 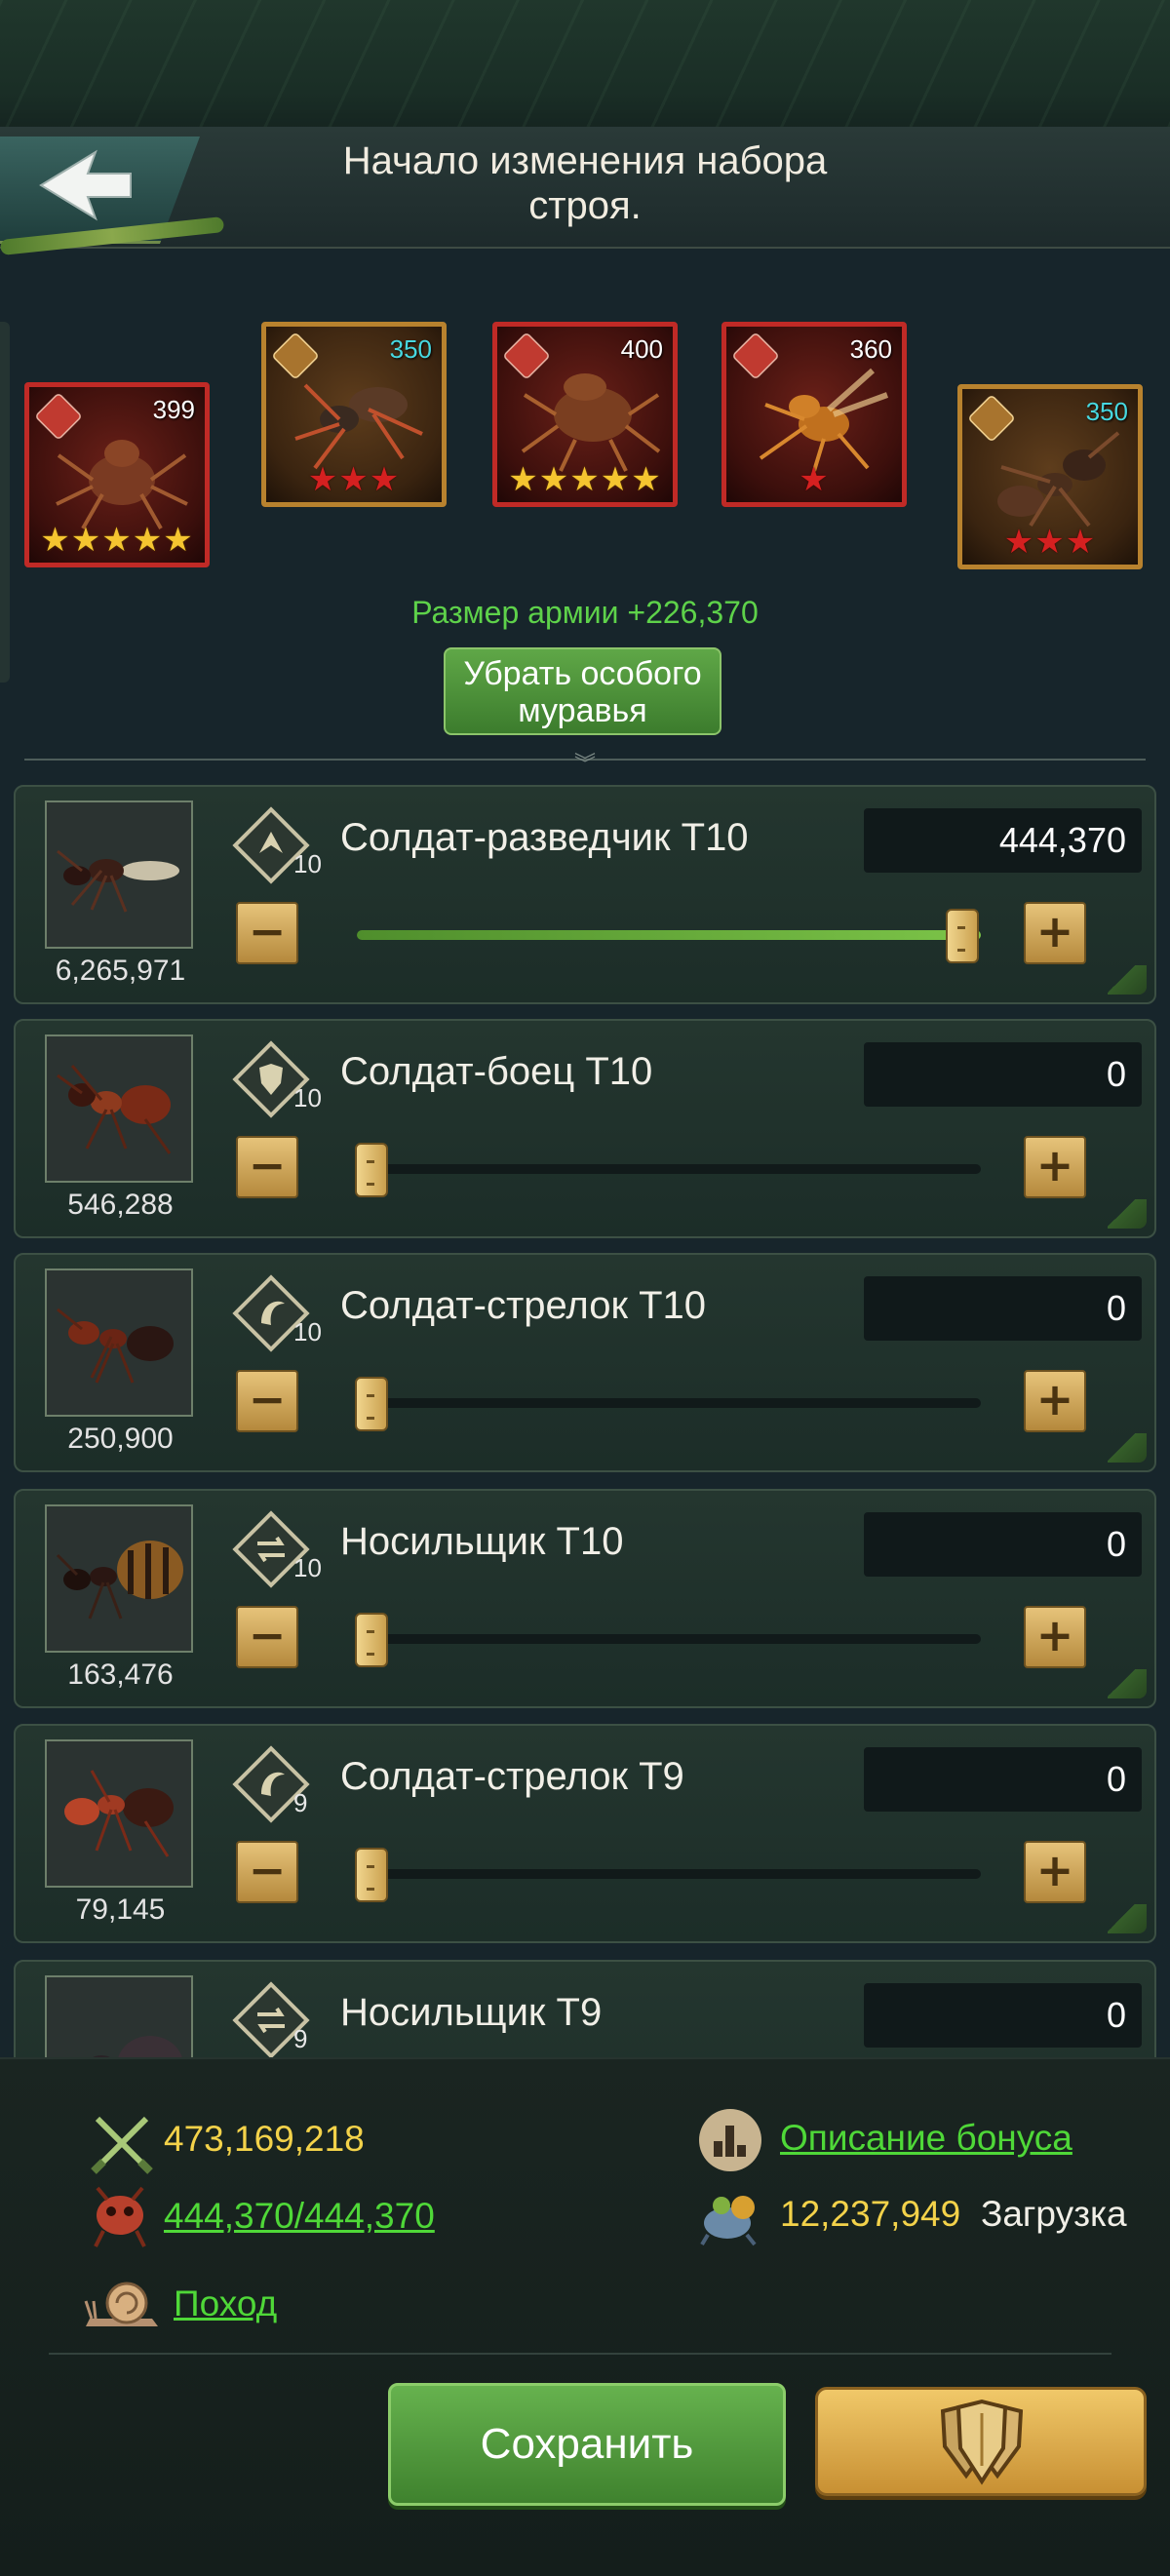 What do you see at coordinates (120, 2216) in the screenshot?
I see `ant-head-icon` at bounding box center [120, 2216].